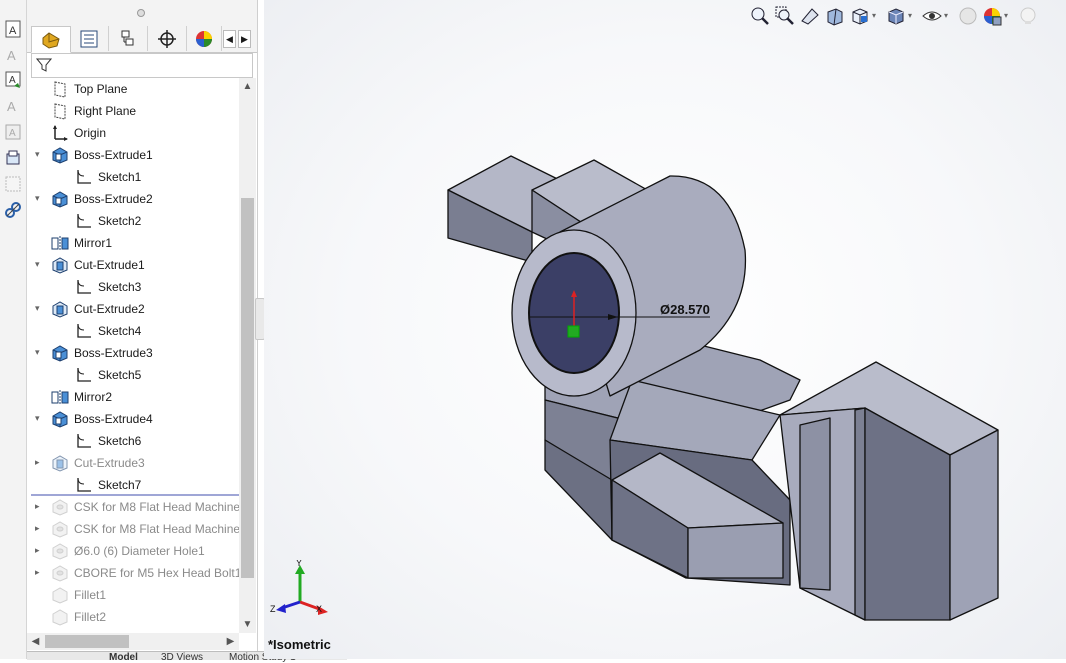  What do you see at coordinates (133, 89) in the screenshot?
I see `tree-item: Top Plane` at bounding box center [133, 89].